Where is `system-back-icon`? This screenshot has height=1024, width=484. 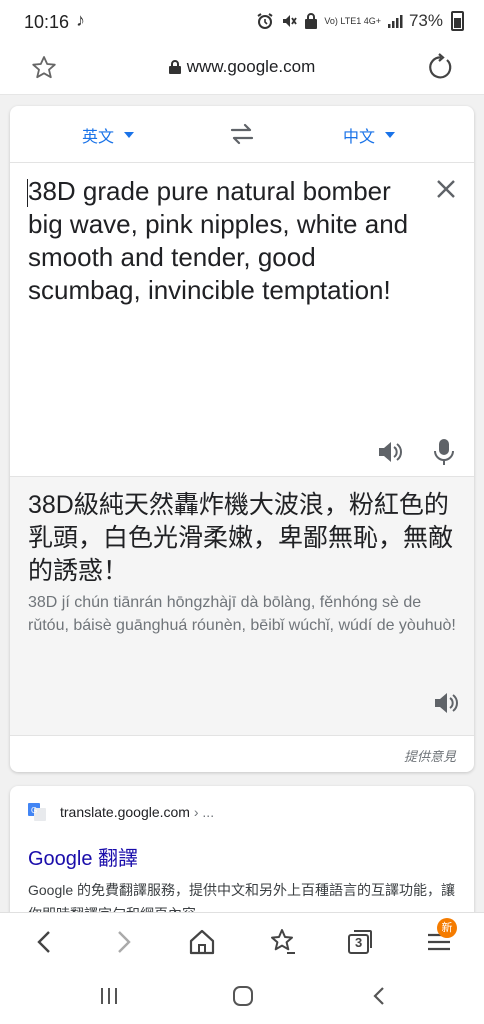
system-back-icon is located at coordinates (379, 996).